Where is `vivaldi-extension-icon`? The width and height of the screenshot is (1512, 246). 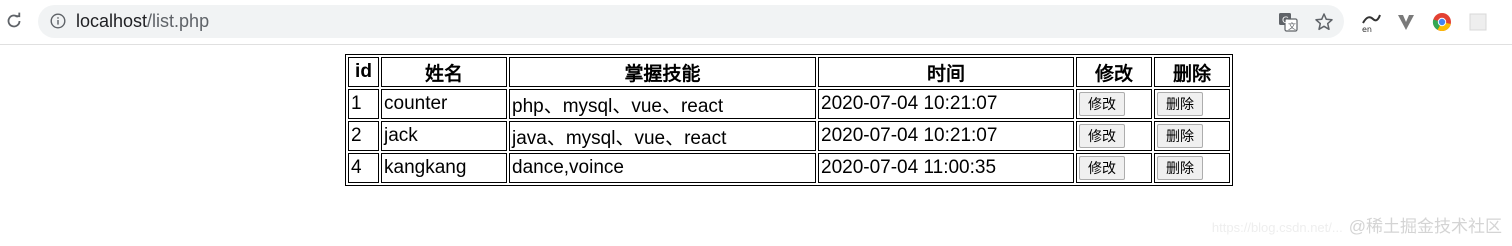
vivaldi-extension-icon is located at coordinates (1406, 22).